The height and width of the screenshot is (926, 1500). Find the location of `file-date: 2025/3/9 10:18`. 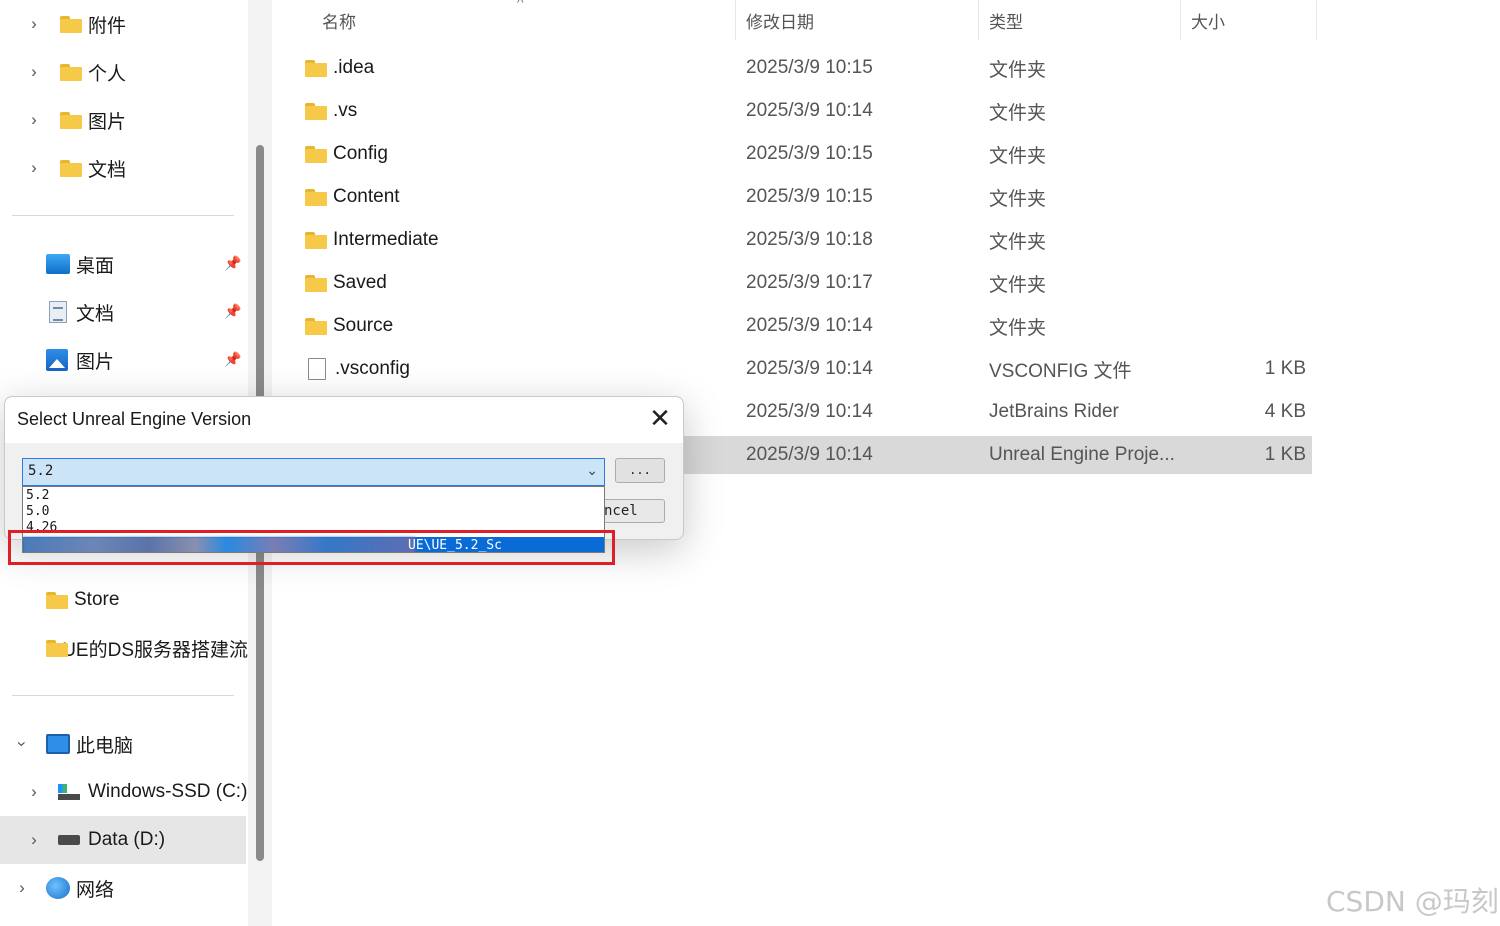

file-date: 2025/3/9 10:18 is located at coordinates (809, 239).